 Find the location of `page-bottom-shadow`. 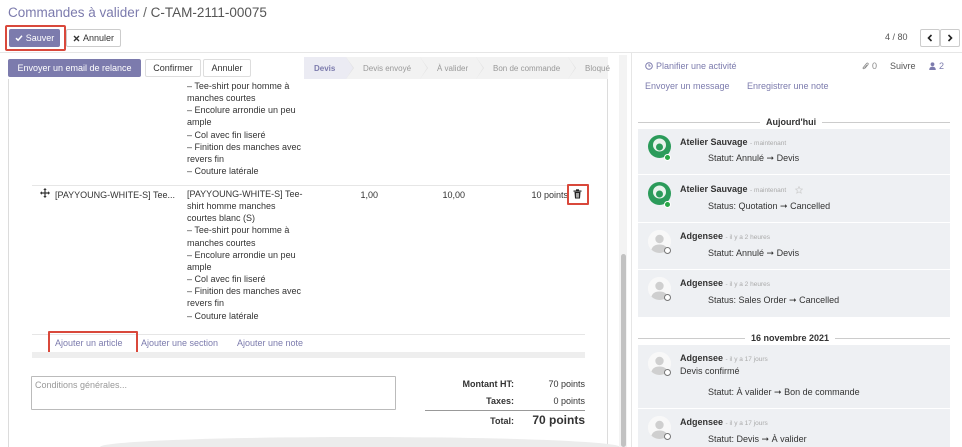

page-bottom-shadow is located at coordinates (360, 442).